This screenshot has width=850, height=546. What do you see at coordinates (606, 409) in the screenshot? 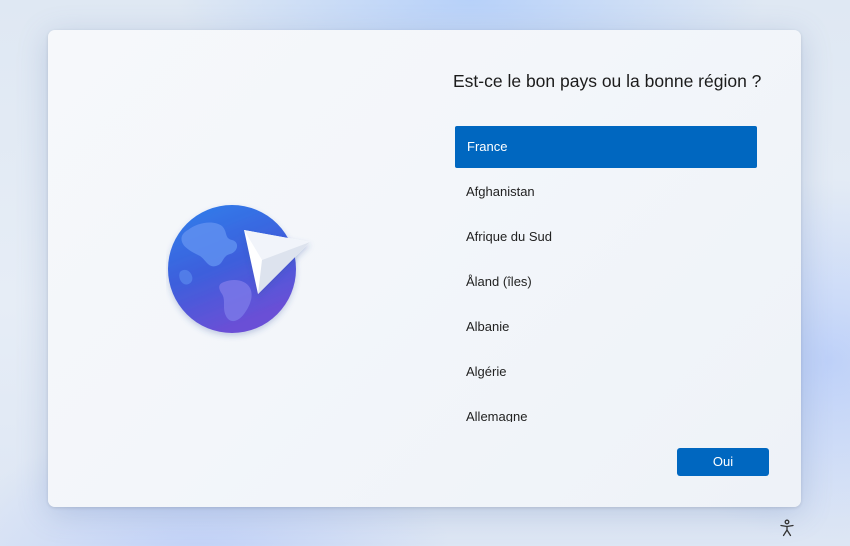
I see `list-item: Allemagne` at bounding box center [606, 409].